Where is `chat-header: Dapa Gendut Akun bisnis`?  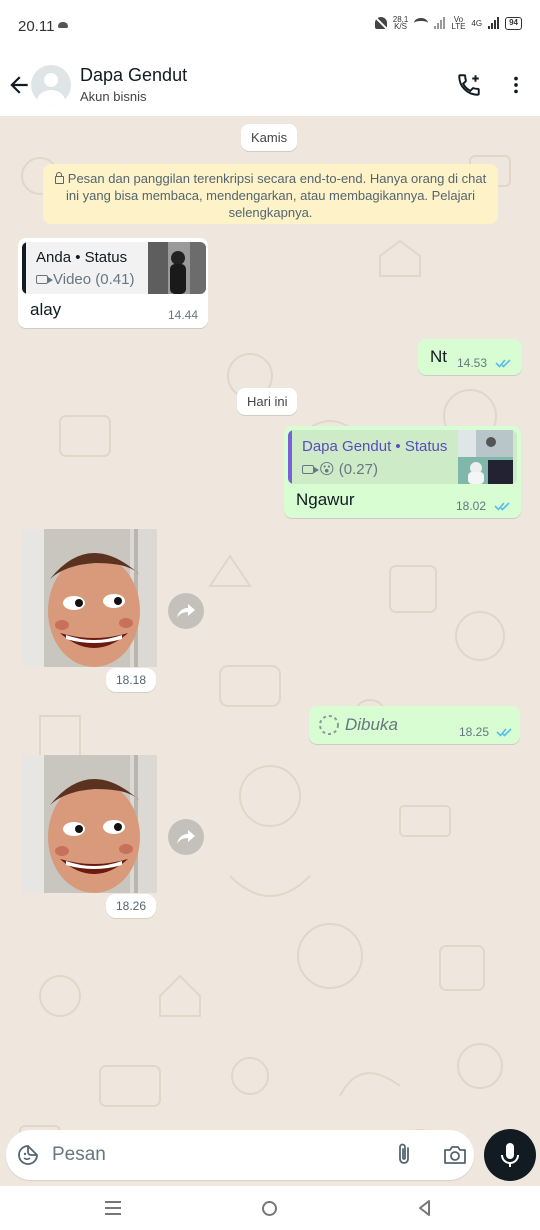
chat-header: Dapa Gendut Akun bisnis is located at coordinates (270, 84).